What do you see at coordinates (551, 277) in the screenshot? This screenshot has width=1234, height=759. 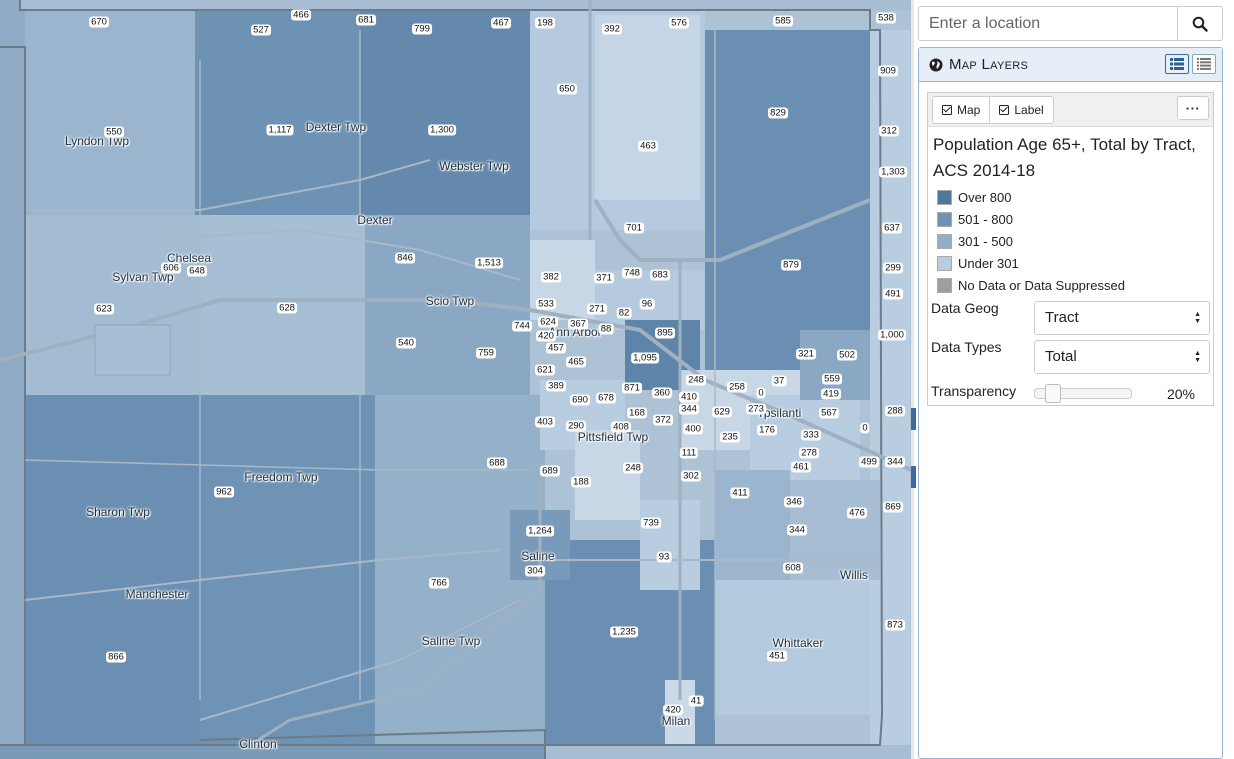 I see `tract-value-label: 382` at bounding box center [551, 277].